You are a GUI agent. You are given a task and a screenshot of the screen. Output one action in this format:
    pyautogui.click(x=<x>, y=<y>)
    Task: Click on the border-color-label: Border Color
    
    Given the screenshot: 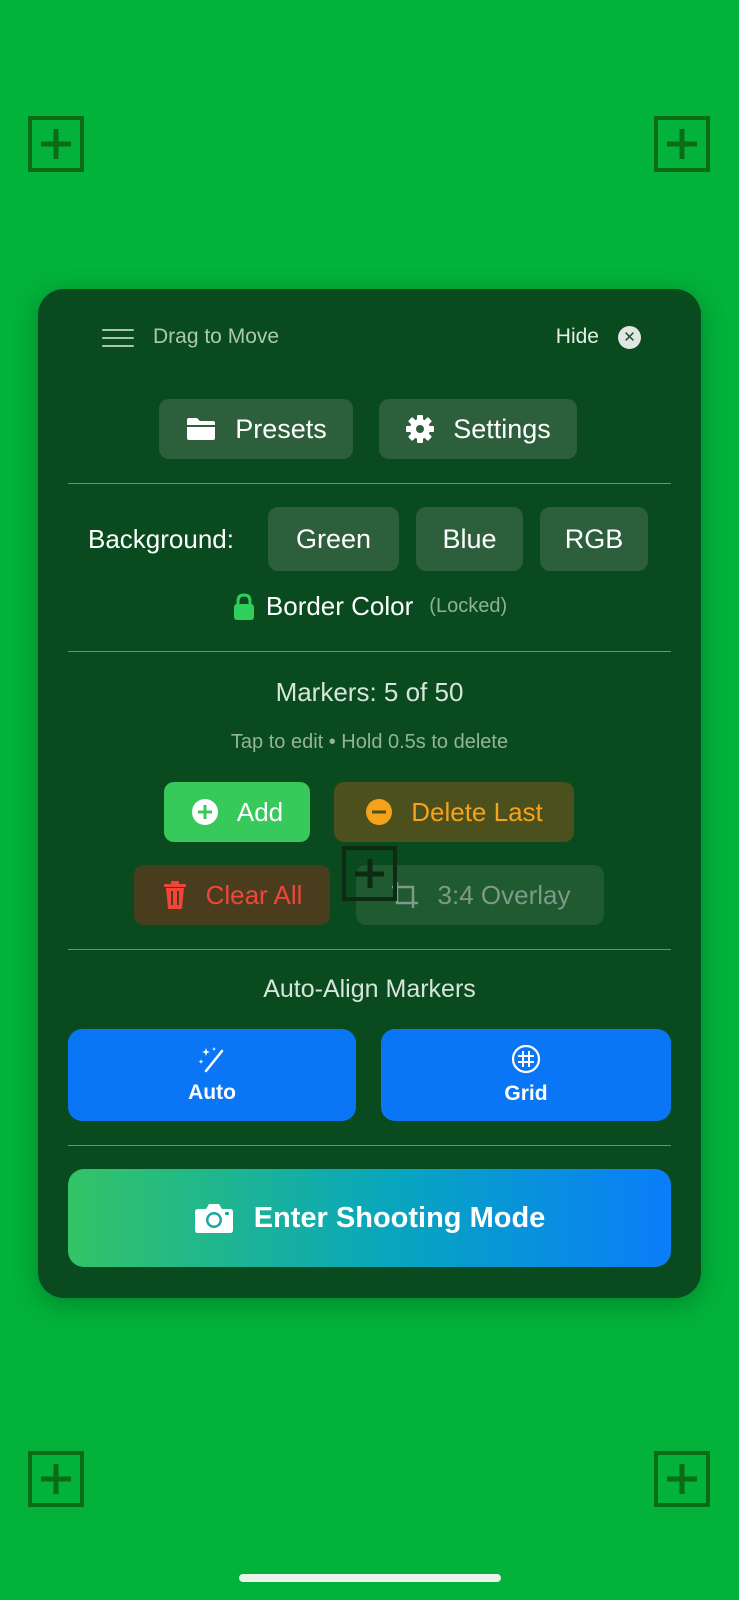 What is the action you would take?
    pyautogui.click(x=339, y=606)
    